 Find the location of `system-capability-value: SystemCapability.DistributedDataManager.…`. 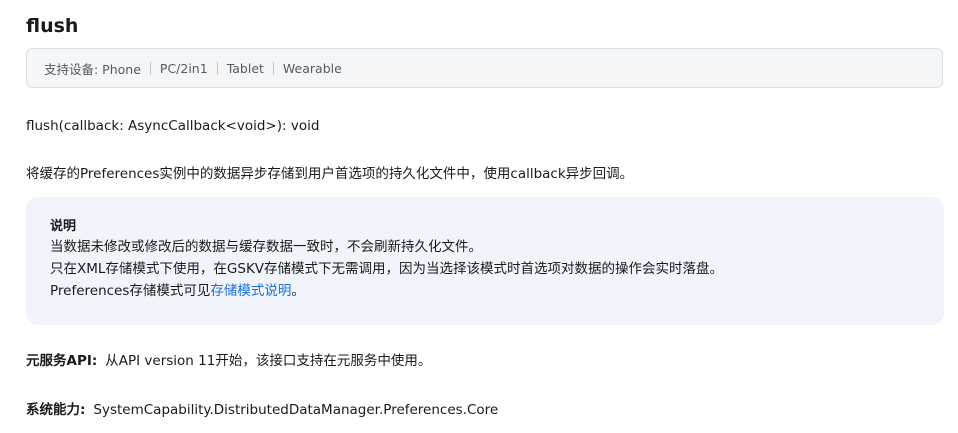

system-capability-value: SystemCapability.DistributedDataManager.… is located at coordinates (296, 410).